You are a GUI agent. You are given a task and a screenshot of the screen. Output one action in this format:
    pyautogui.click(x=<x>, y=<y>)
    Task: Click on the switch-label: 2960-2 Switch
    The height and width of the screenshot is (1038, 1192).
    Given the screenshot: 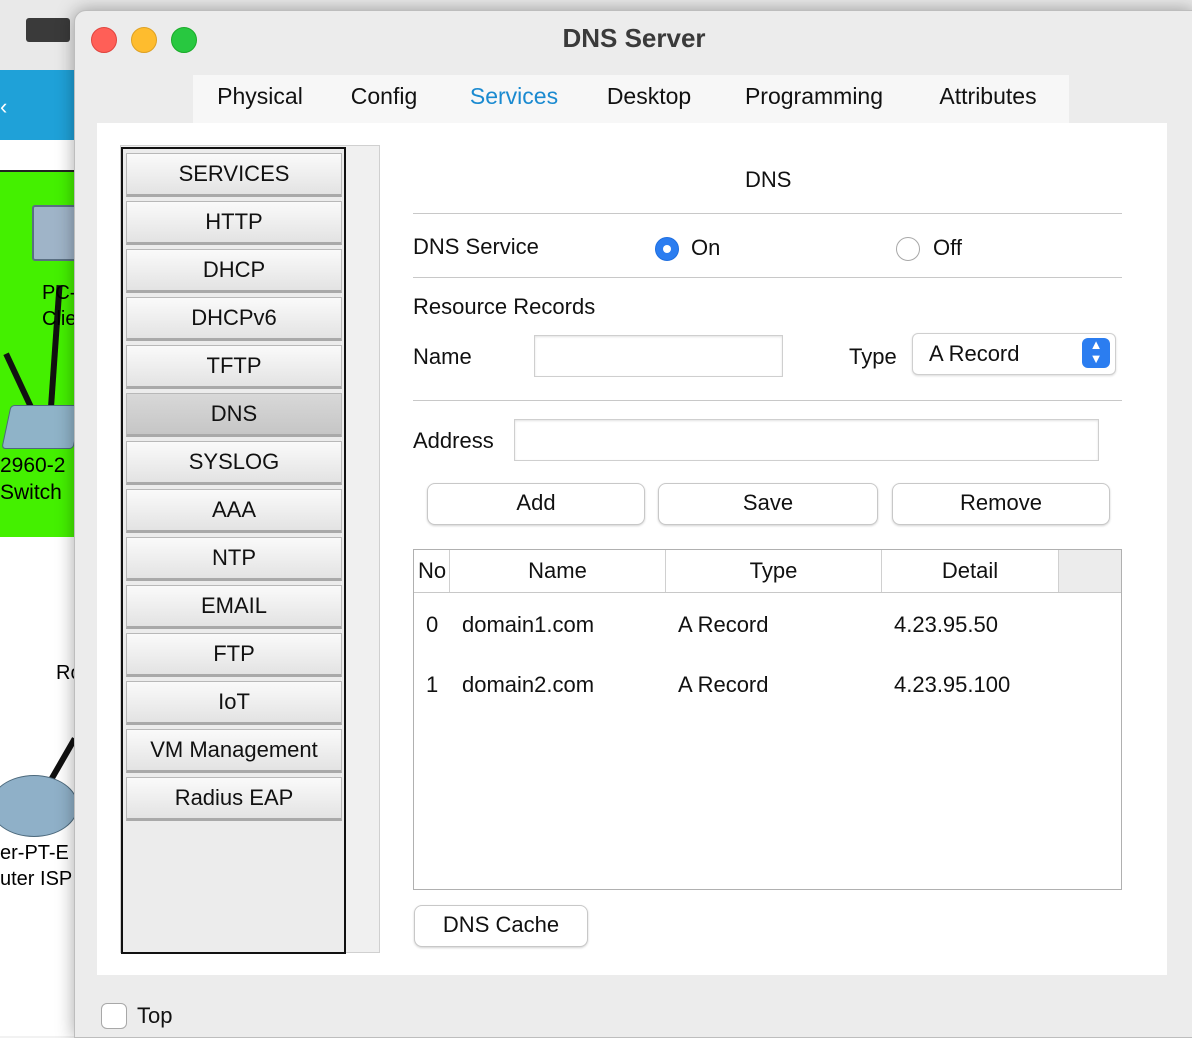 What is the action you would take?
    pyautogui.click(x=33, y=479)
    